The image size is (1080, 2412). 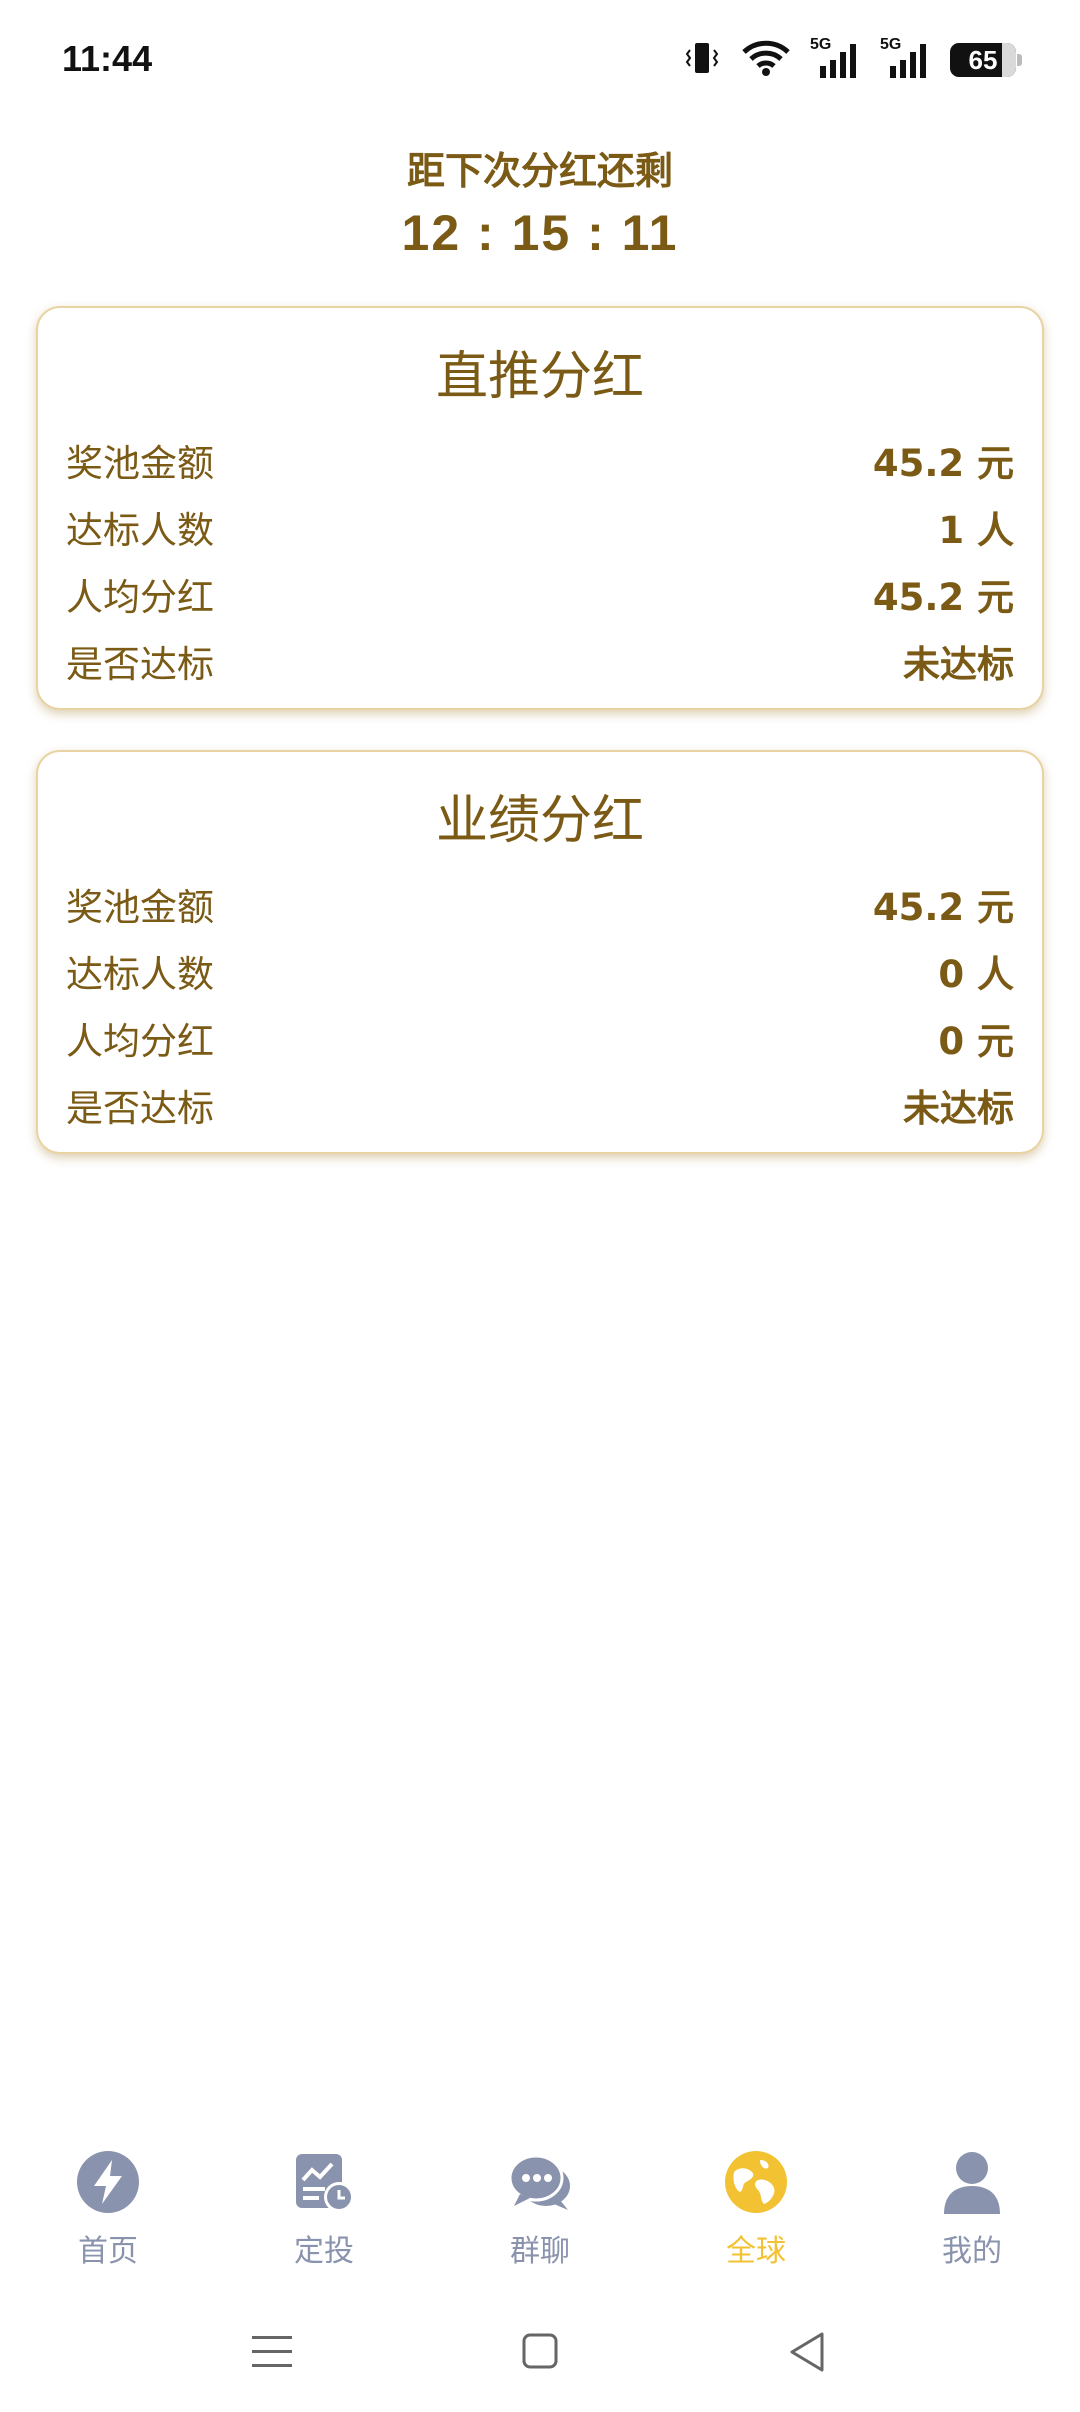 I want to click on lightning-icon, so click(x=108, y=2182).